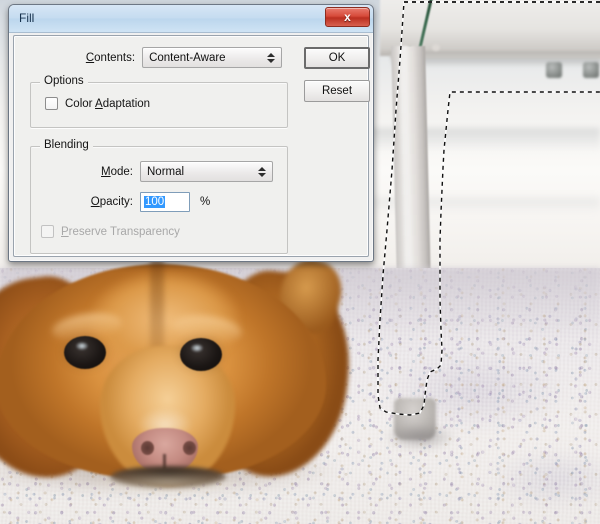  I want to click on opacity-label-text: pacity:, so click(116, 202).